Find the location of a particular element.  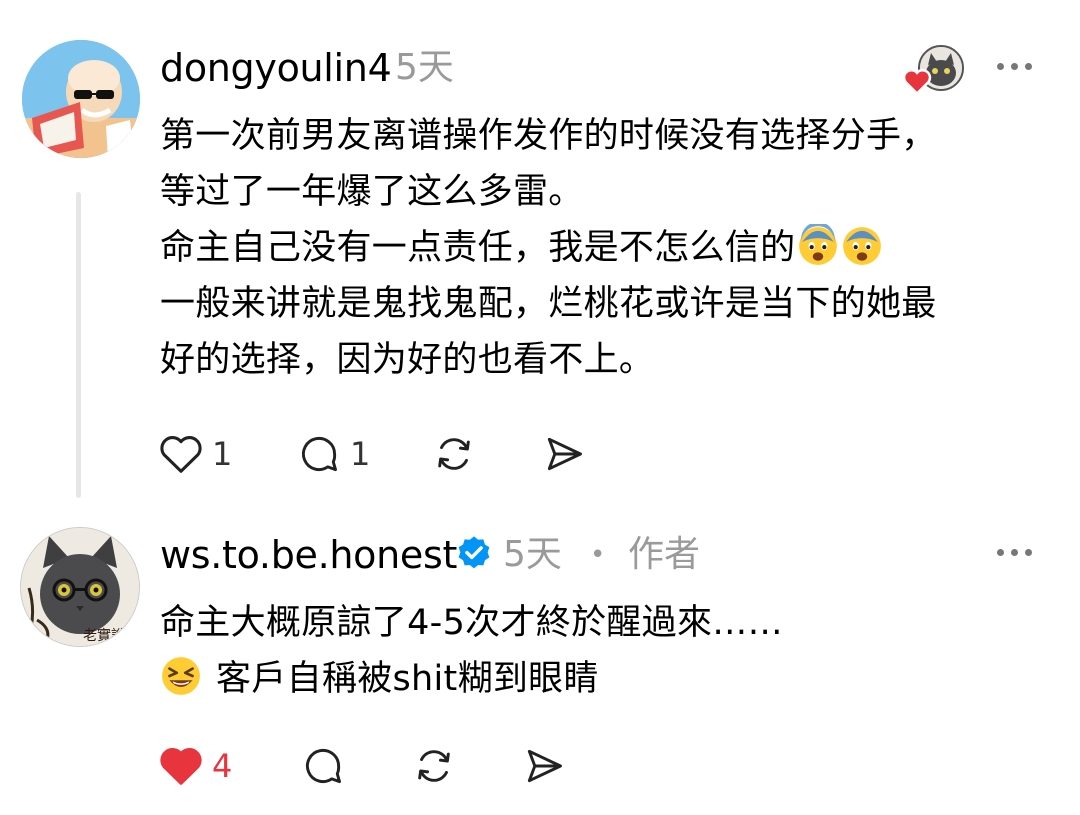

verified-badge-icon is located at coordinates (474, 552).